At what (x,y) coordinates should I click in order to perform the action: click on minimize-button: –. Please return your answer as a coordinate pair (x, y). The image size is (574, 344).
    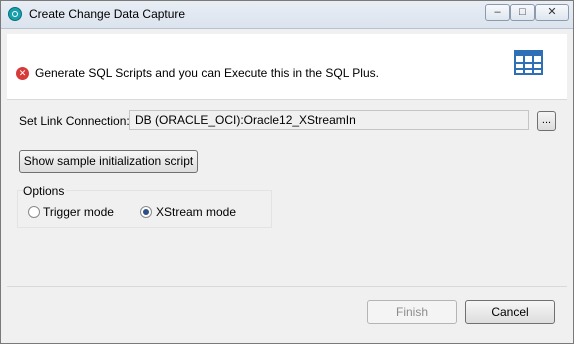
    Looking at the image, I should click on (497, 12).